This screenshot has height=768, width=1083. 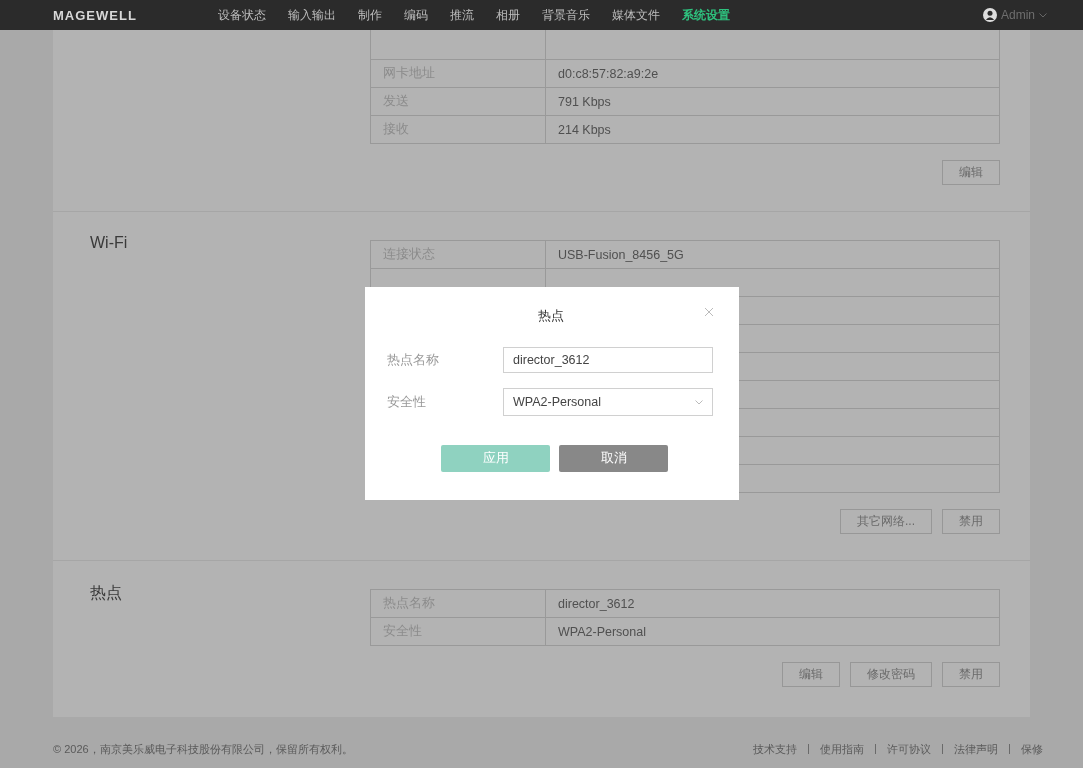 What do you see at coordinates (891, 674) in the screenshot?
I see `action-button: 修改密码` at bounding box center [891, 674].